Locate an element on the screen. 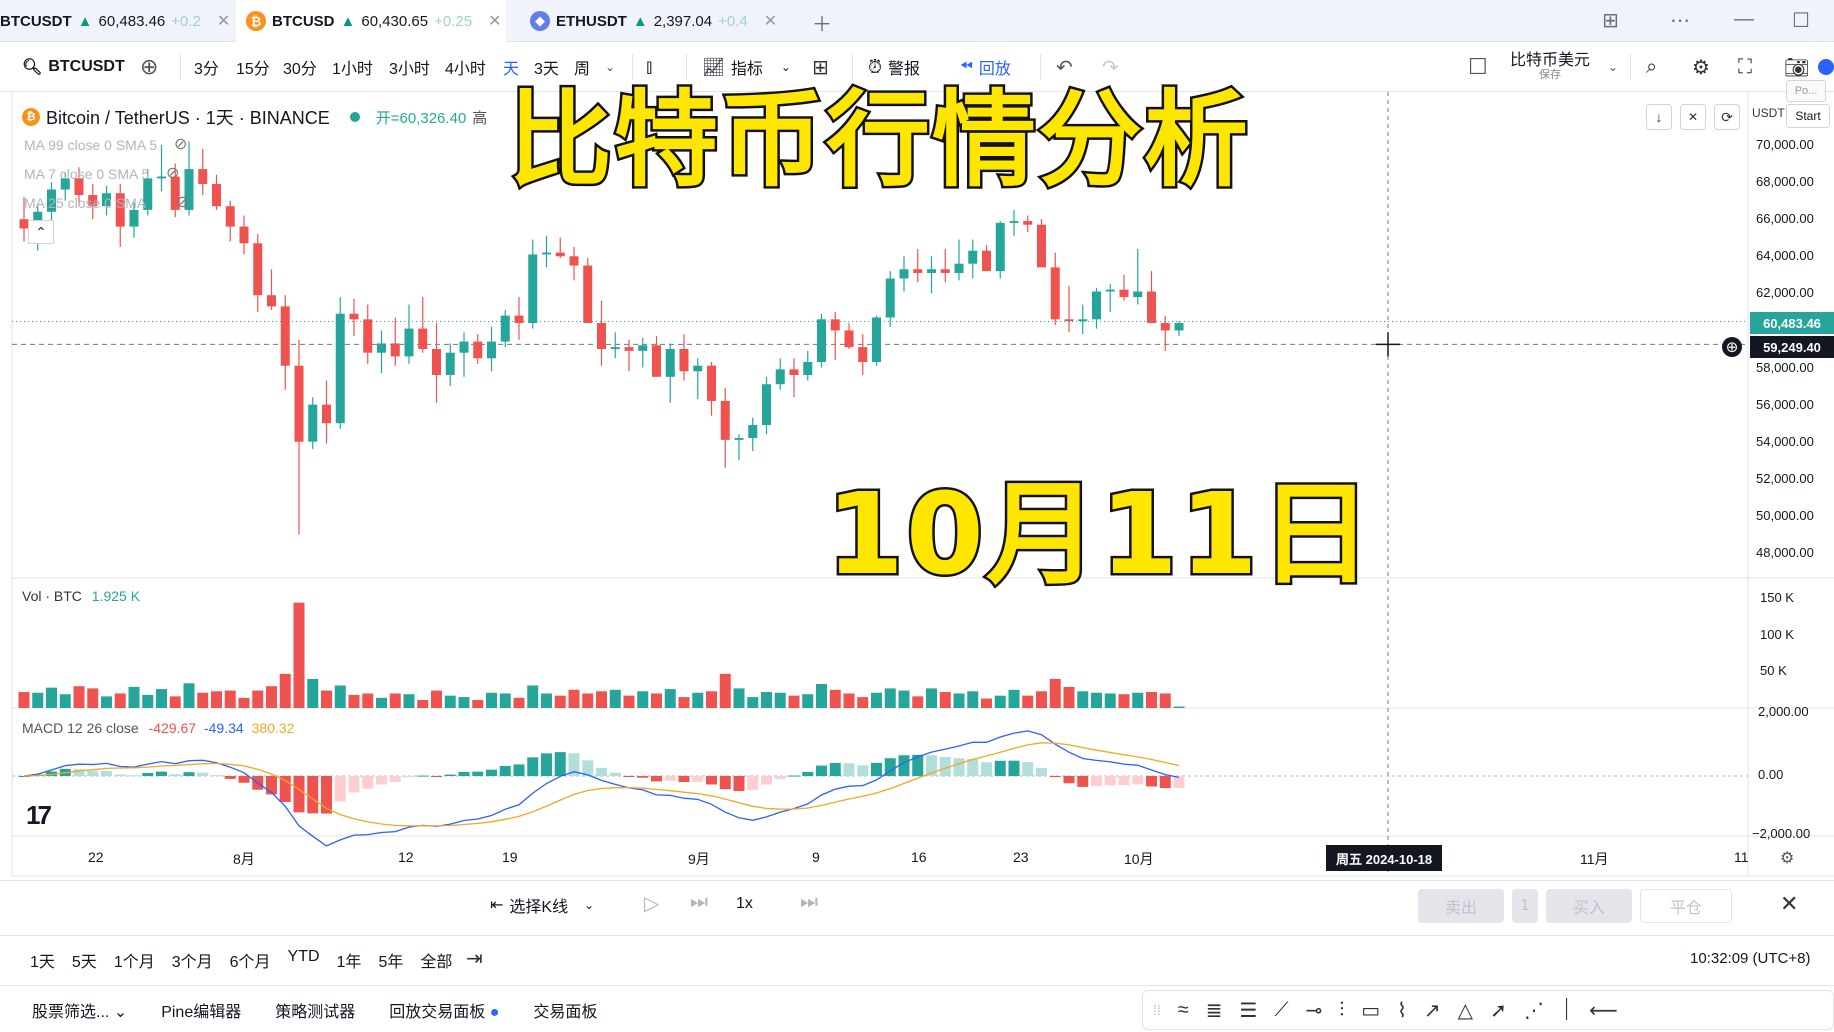 Image resolution: width=1834 pixels, height=1032 pixels. last-price-label: 60,483.46 is located at coordinates (1792, 323).